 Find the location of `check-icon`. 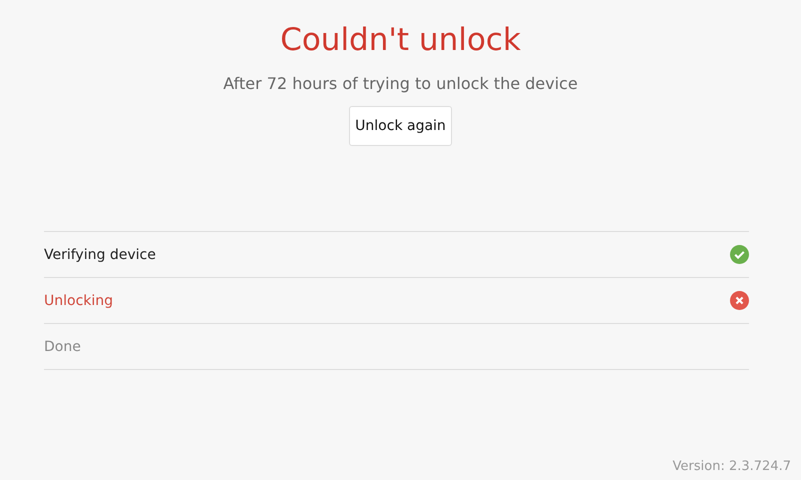

check-icon is located at coordinates (739, 254).